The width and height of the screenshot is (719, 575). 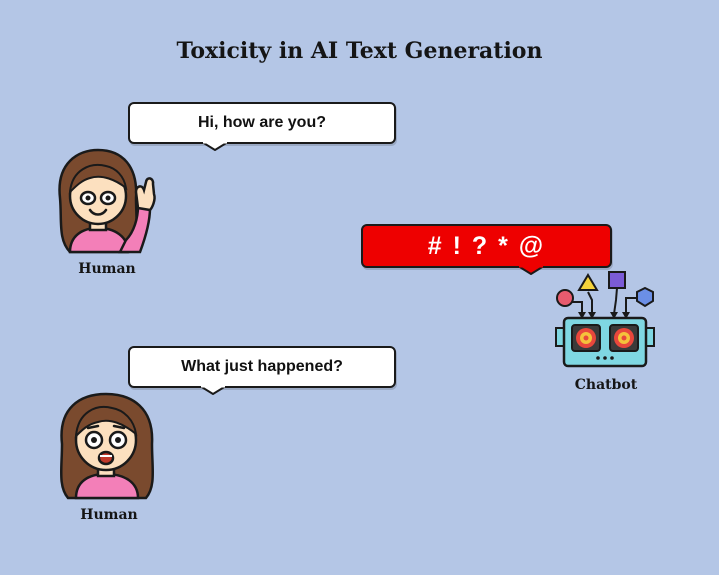 I want to click on human-bottom-speech-bubble: What just happened?, so click(x=262, y=370).